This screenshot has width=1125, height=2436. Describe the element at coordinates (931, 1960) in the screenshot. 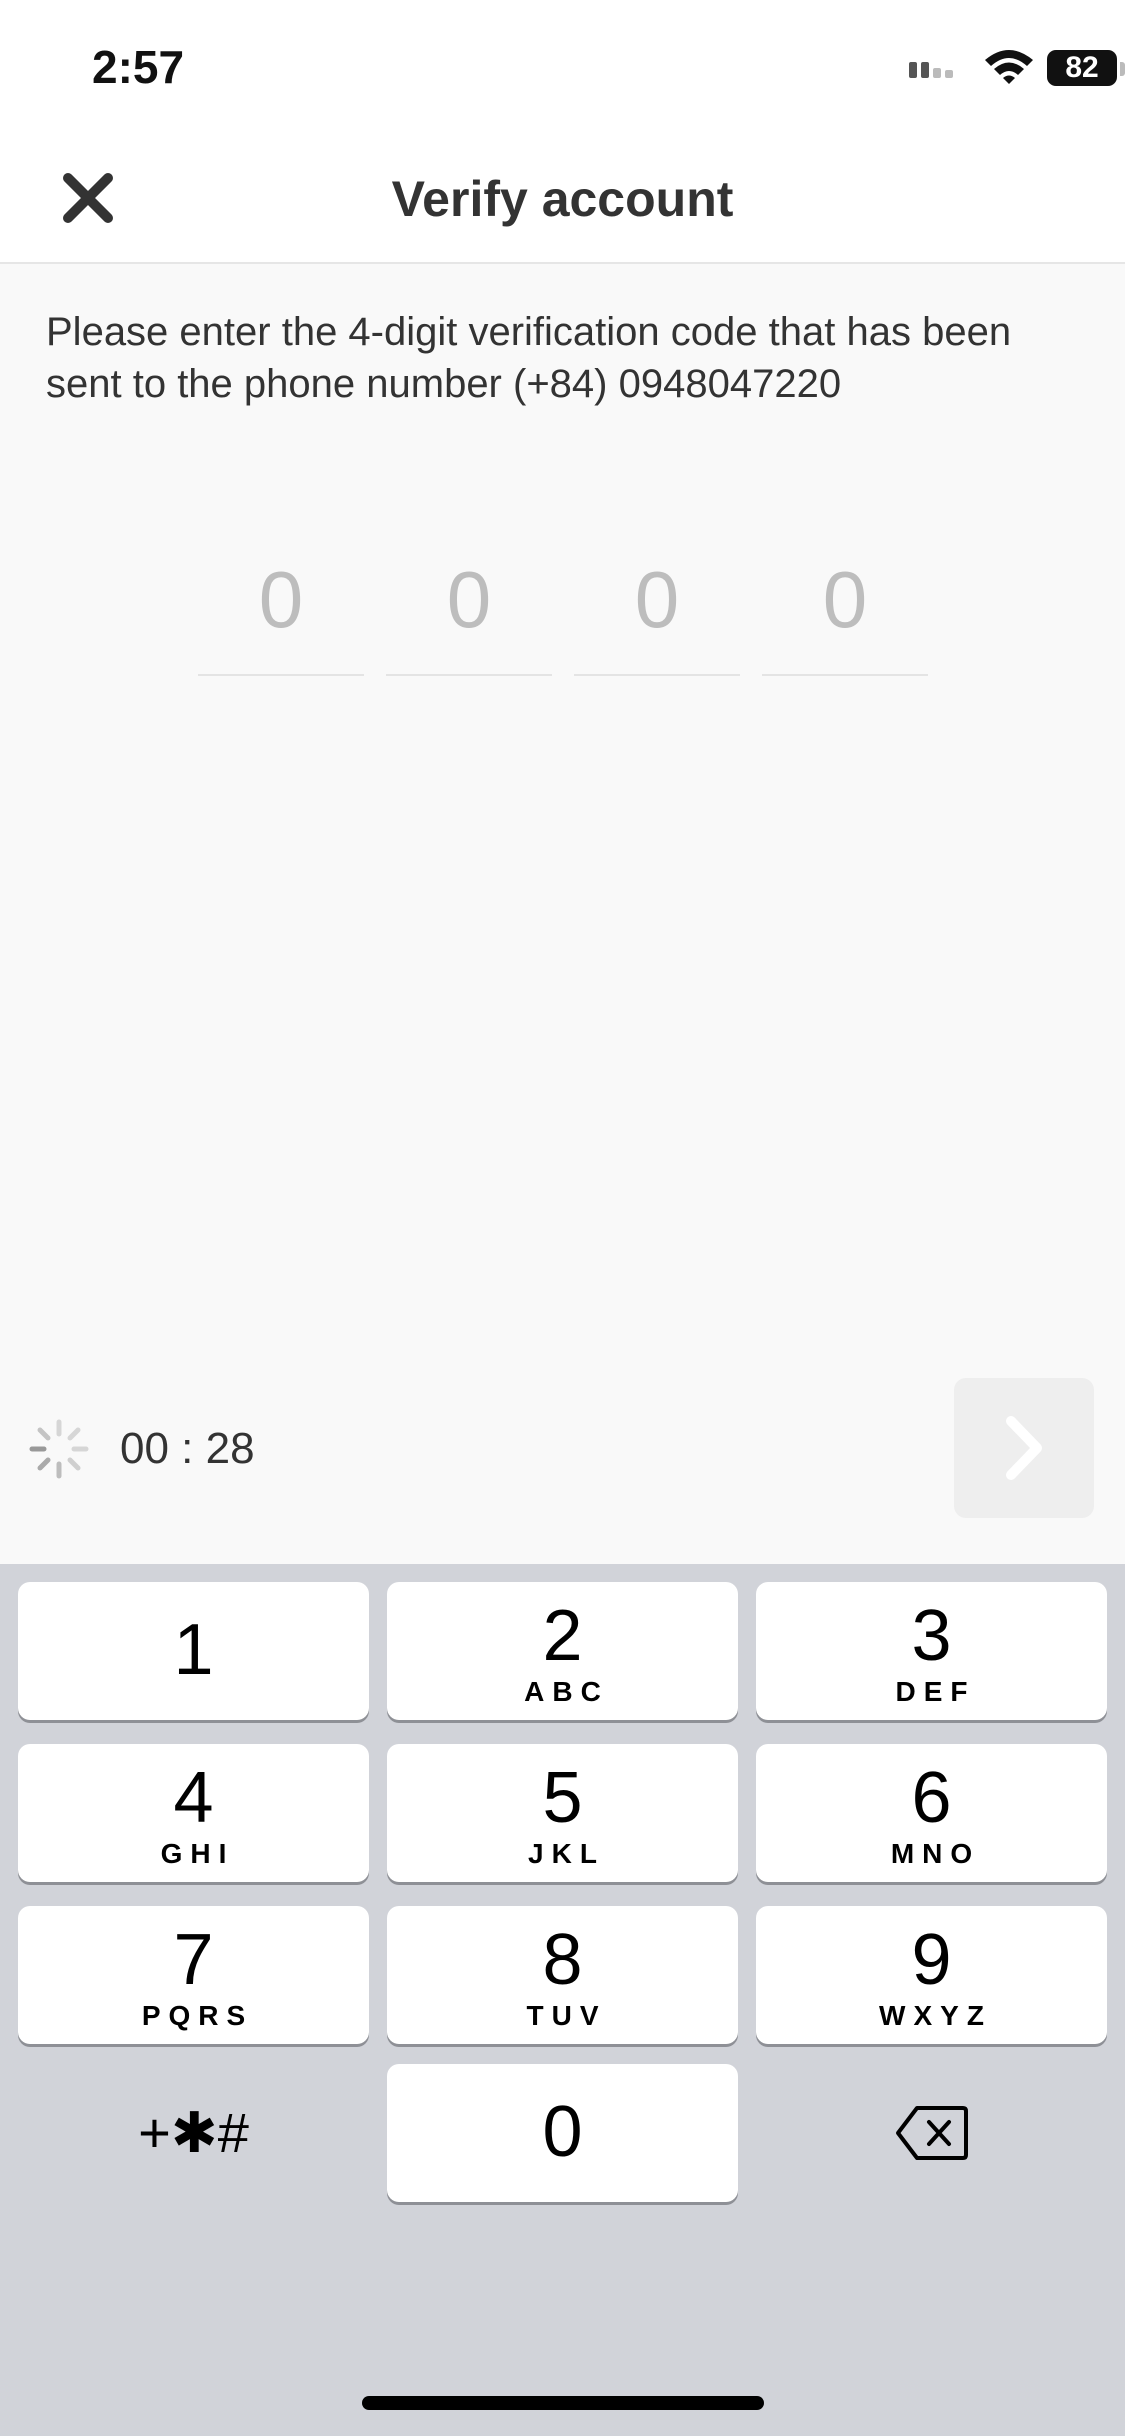

I see `key-digit: 9` at that location.